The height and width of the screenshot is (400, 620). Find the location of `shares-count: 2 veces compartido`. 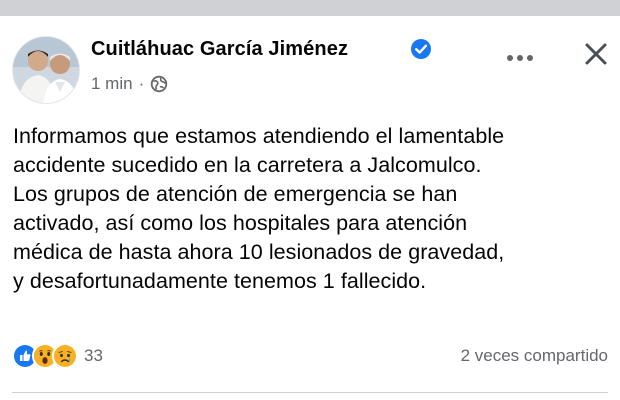

shares-count: 2 veces compartido is located at coordinates (534, 356).